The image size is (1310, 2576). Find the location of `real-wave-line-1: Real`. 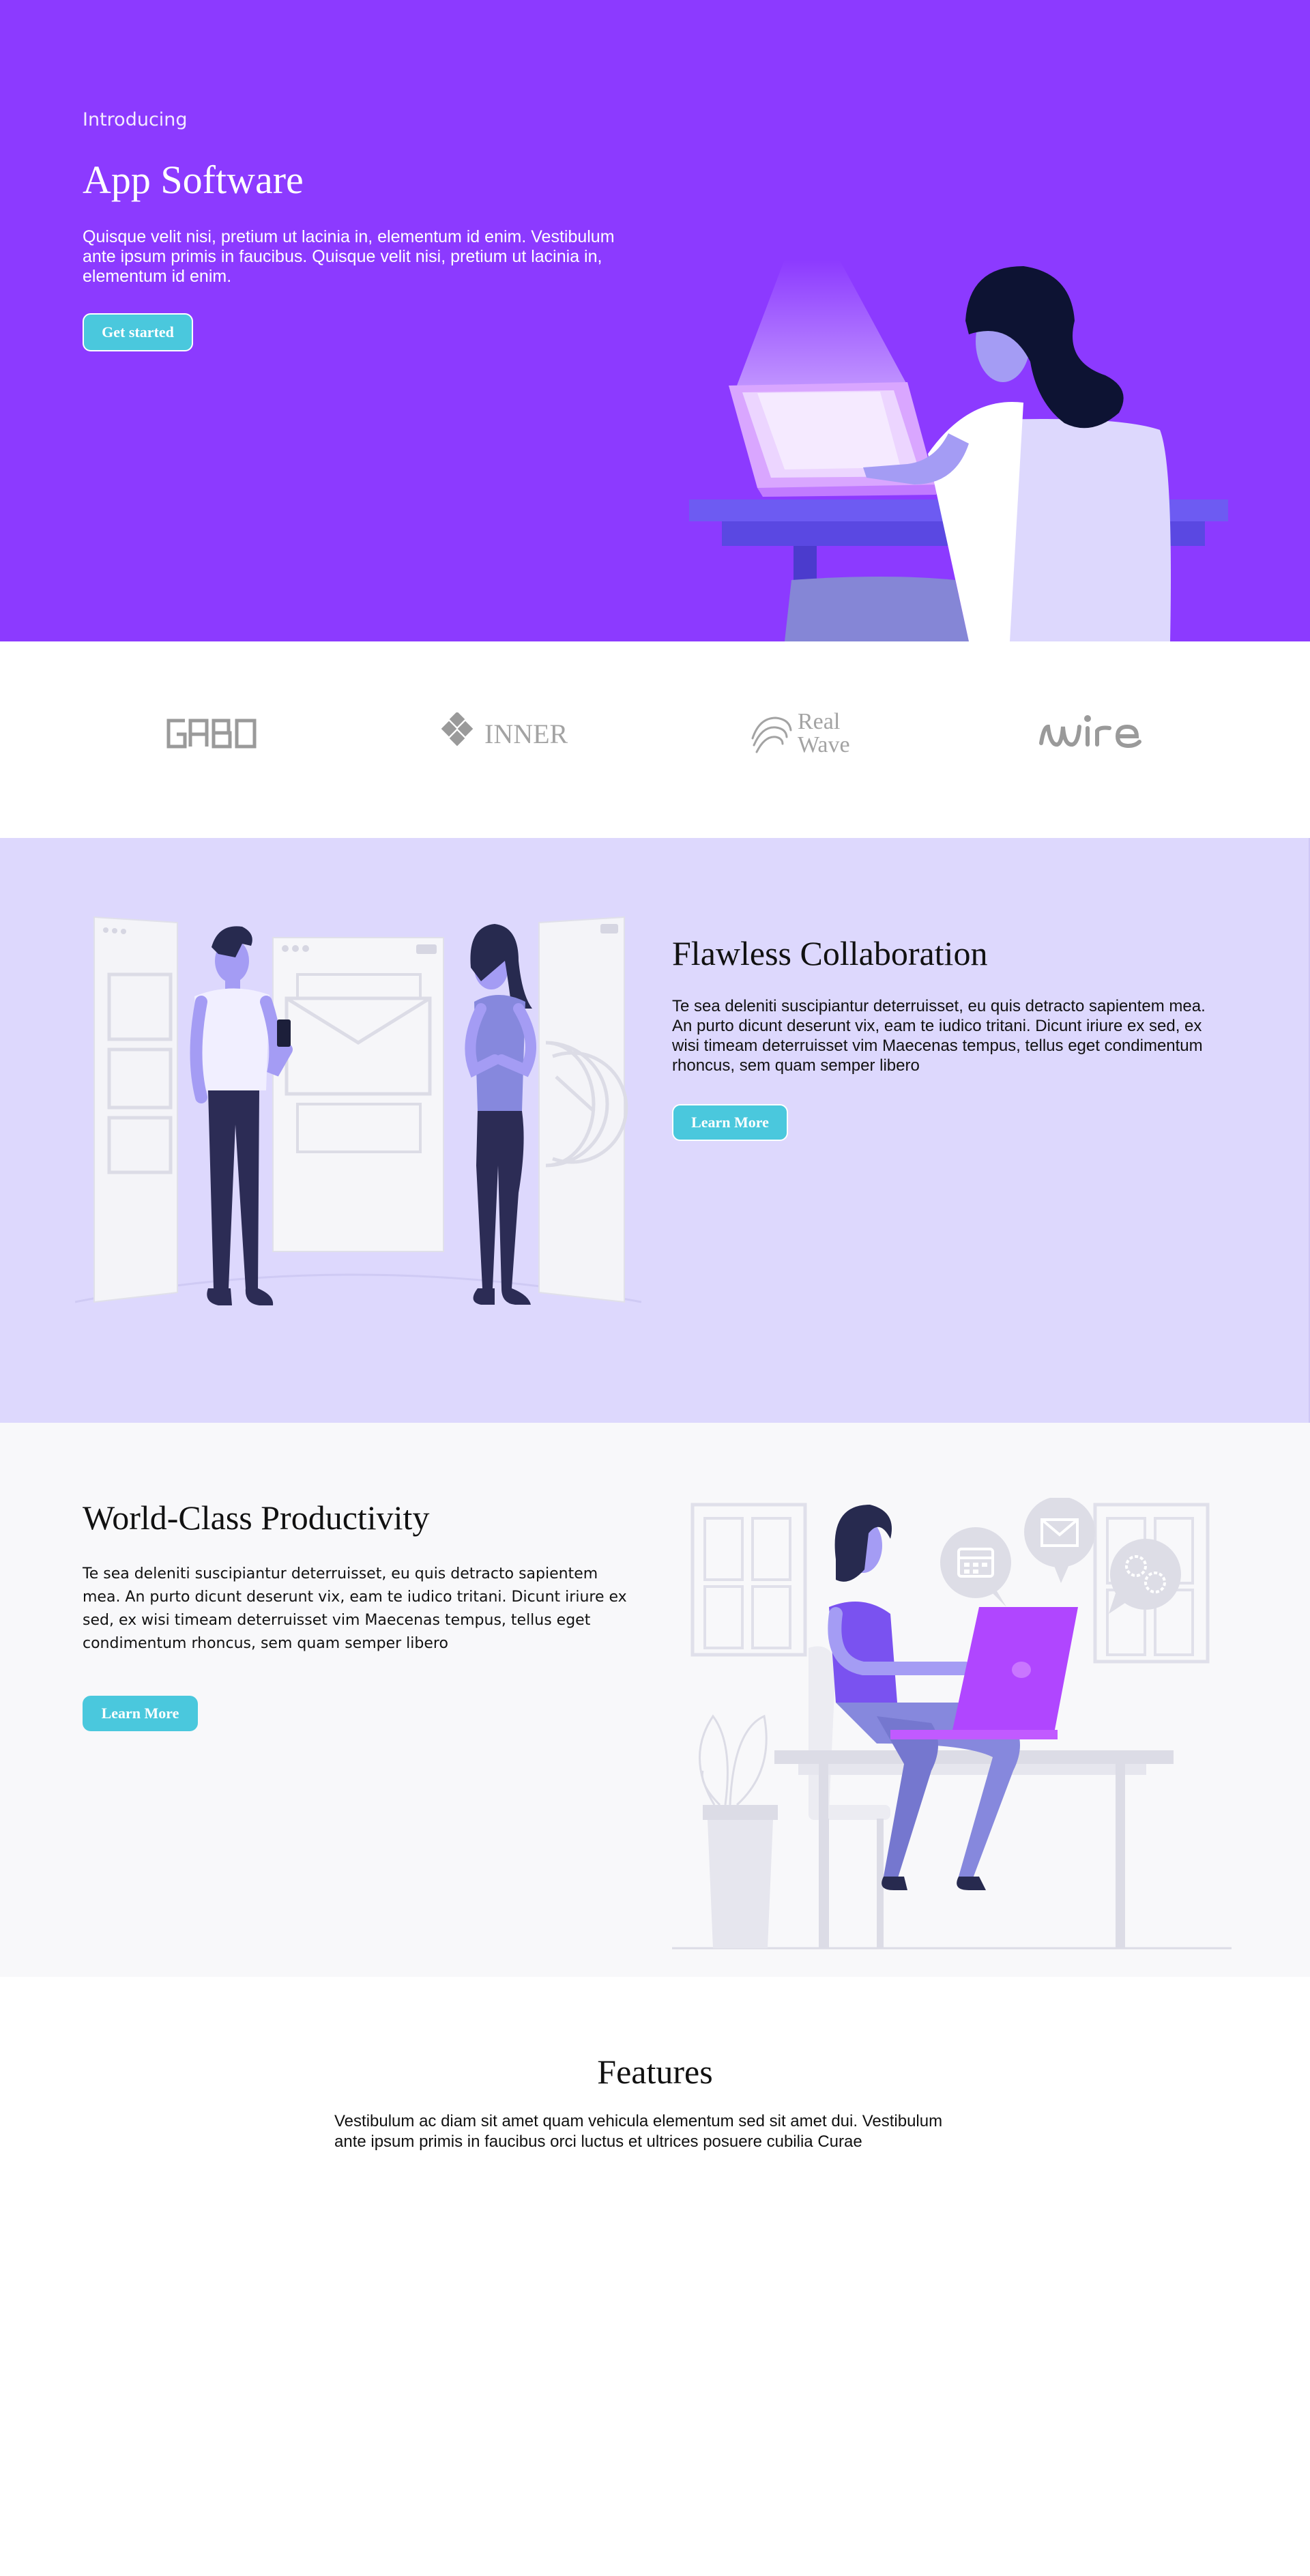

real-wave-line-1: Real is located at coordinates (819, 721).